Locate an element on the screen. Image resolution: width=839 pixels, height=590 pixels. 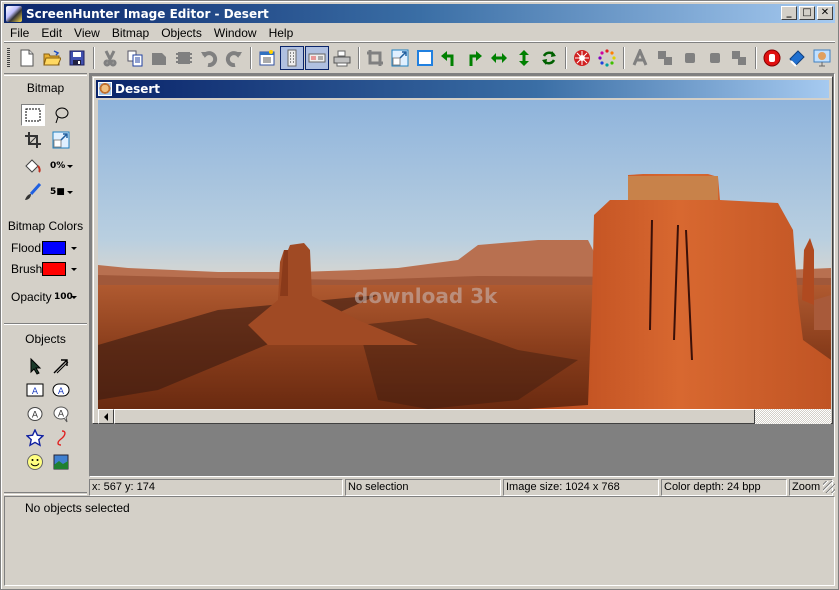
flood-fill-tool is located at coordinates (33, 166).